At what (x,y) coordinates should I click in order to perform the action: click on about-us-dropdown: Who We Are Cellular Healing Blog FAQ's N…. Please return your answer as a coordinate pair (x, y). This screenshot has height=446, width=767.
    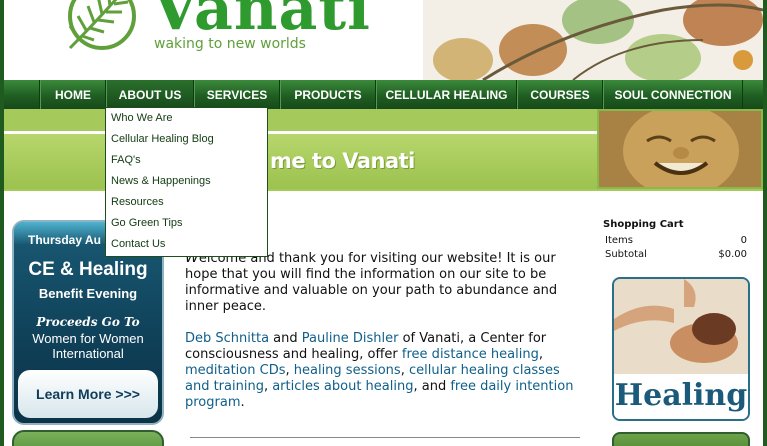
    Looking at the image, I should click on (186, 182).